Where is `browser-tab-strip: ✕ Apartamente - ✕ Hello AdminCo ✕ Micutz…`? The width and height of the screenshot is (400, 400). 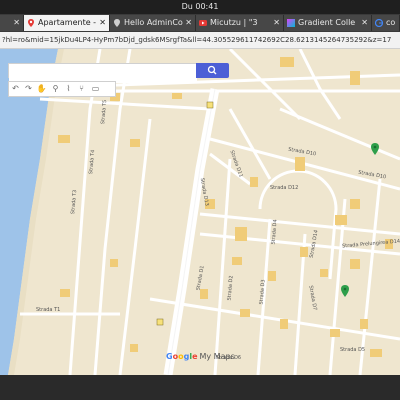
browser-tab-strip: ✕ Apartamente - ✕ Hello AdminCo ✕ Micutz… is located at coordinates (200, 23).